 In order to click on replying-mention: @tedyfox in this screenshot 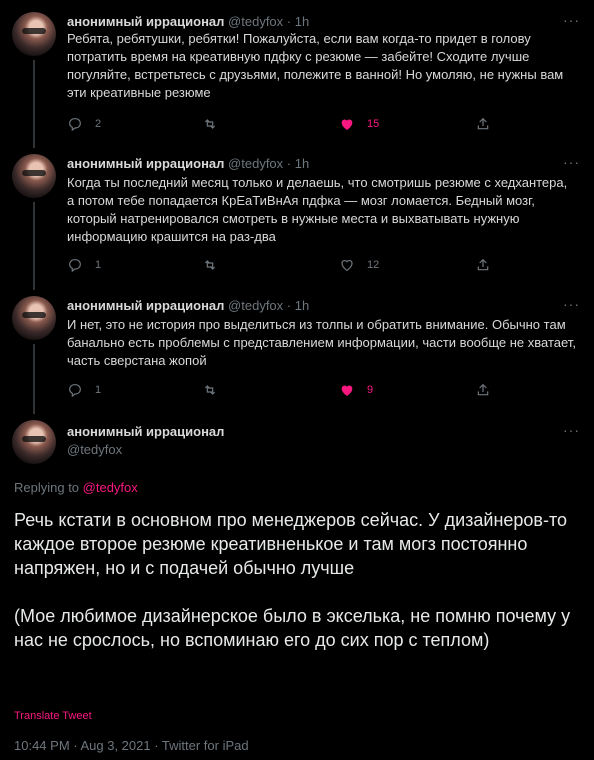, I will do `click(110, 487)`.